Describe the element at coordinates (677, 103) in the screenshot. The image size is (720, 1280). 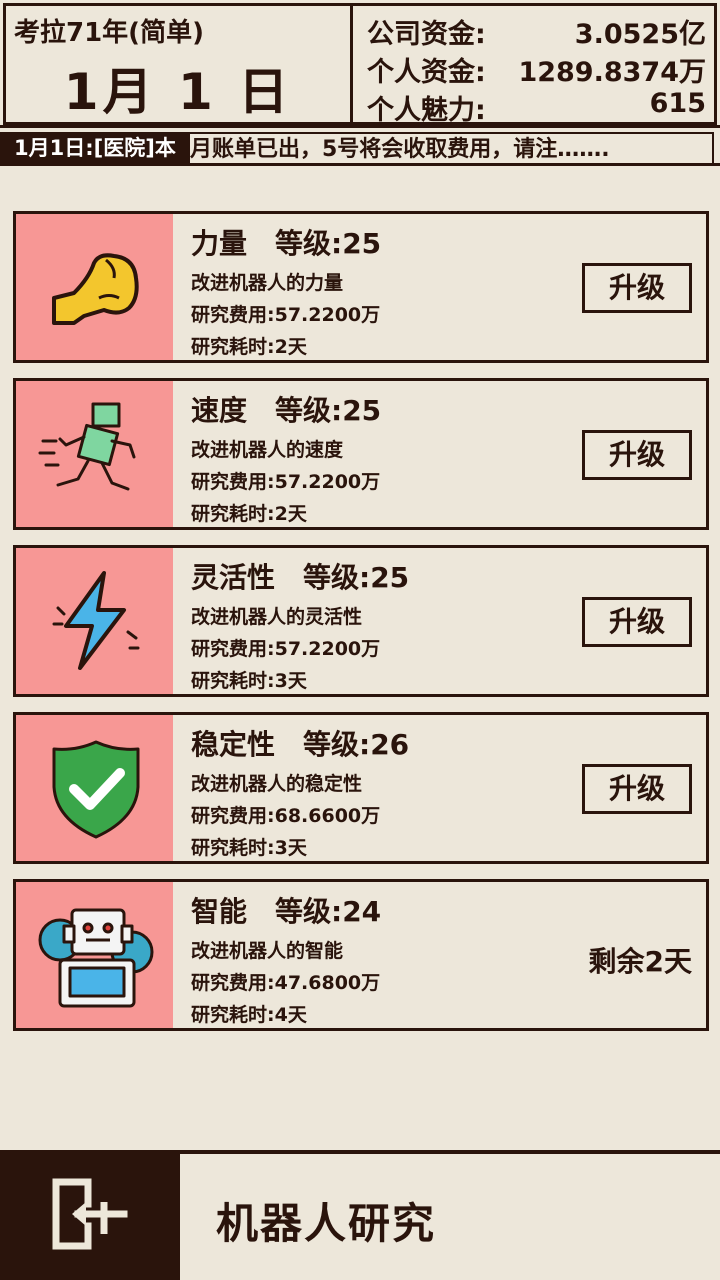
I see `charm-value: 615` at that location.